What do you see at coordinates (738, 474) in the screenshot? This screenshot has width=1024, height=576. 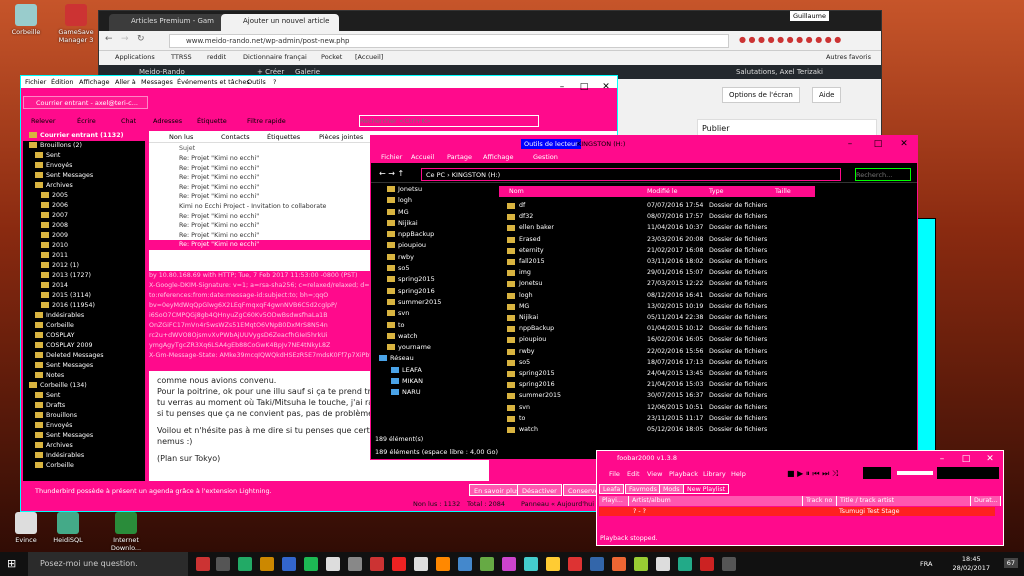 I see `fb-menu-help: Help` at bounding box center [738, 474].